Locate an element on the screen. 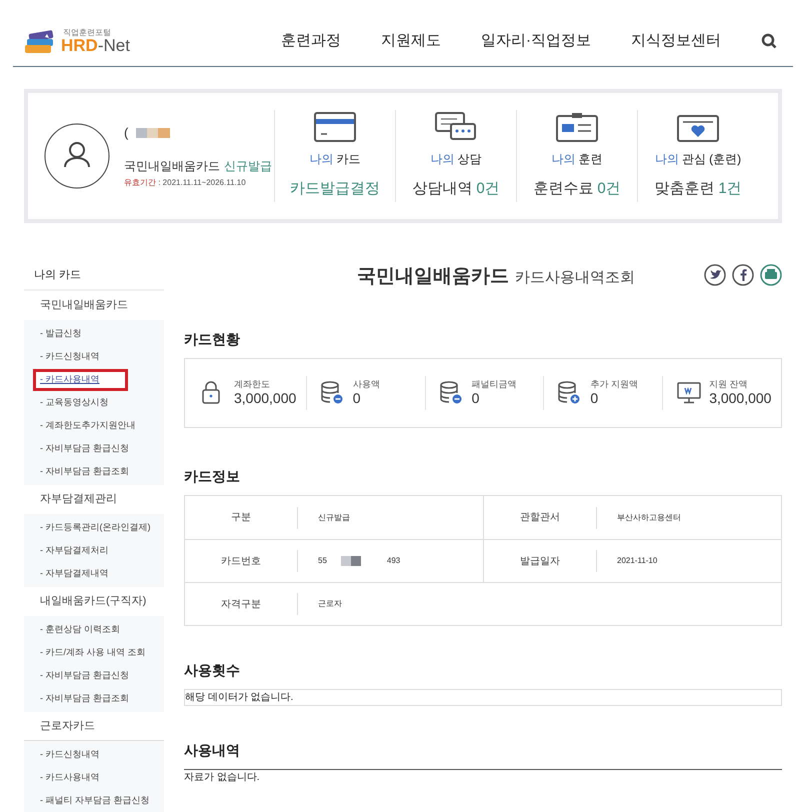 The width and height of the screenshot is (806, 812). card-status: 신규발급 is located at coordinates (248, 166).